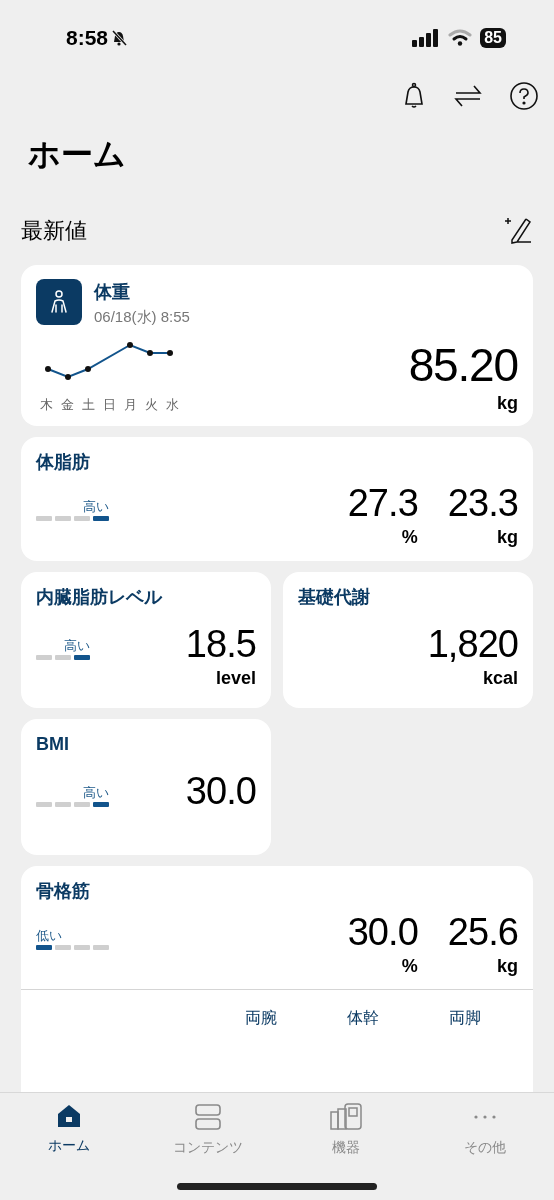  I want to click on tab-item: ホーム, so click(69, 1130).